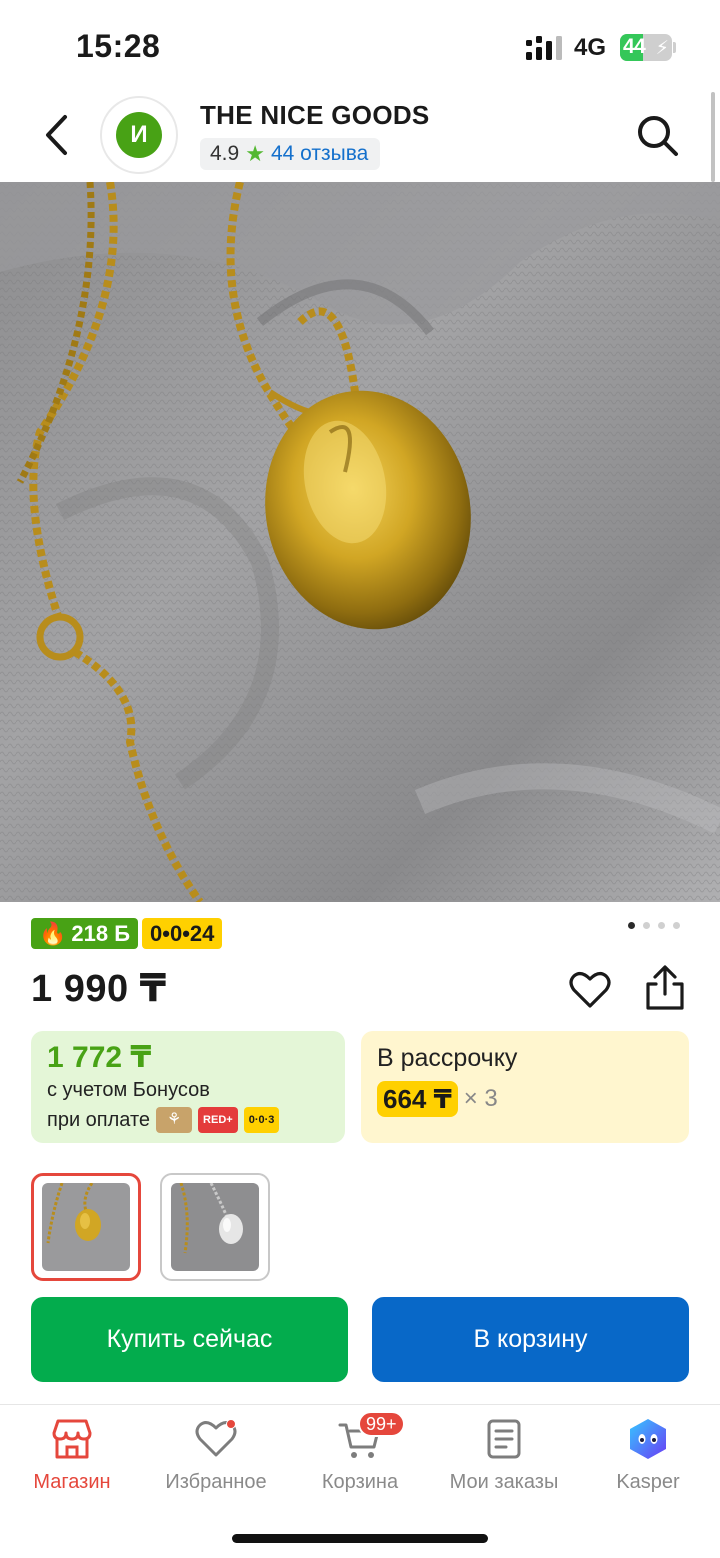 The image size is (720, 1558). I want to click on cart-count-badge: 99+, so click(381, 1424).